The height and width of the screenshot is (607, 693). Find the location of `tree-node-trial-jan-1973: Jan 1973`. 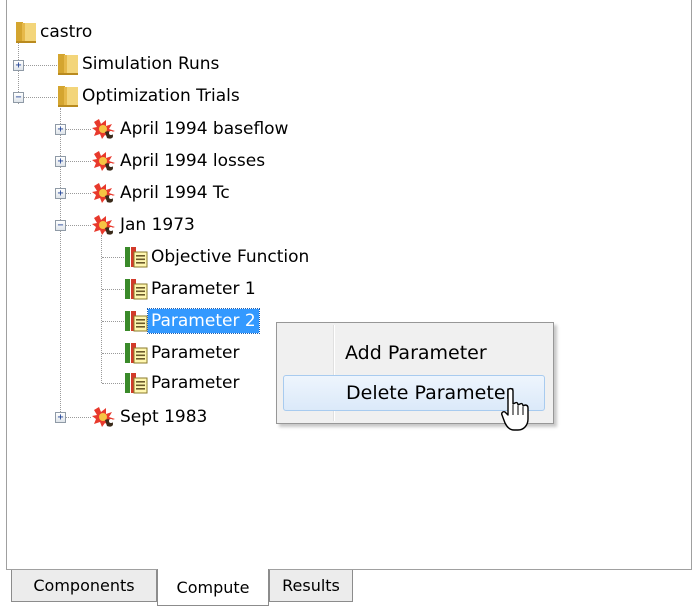

tree-node-trial-jan-1973: Jan 1973 is located at coordinates (144, 225).